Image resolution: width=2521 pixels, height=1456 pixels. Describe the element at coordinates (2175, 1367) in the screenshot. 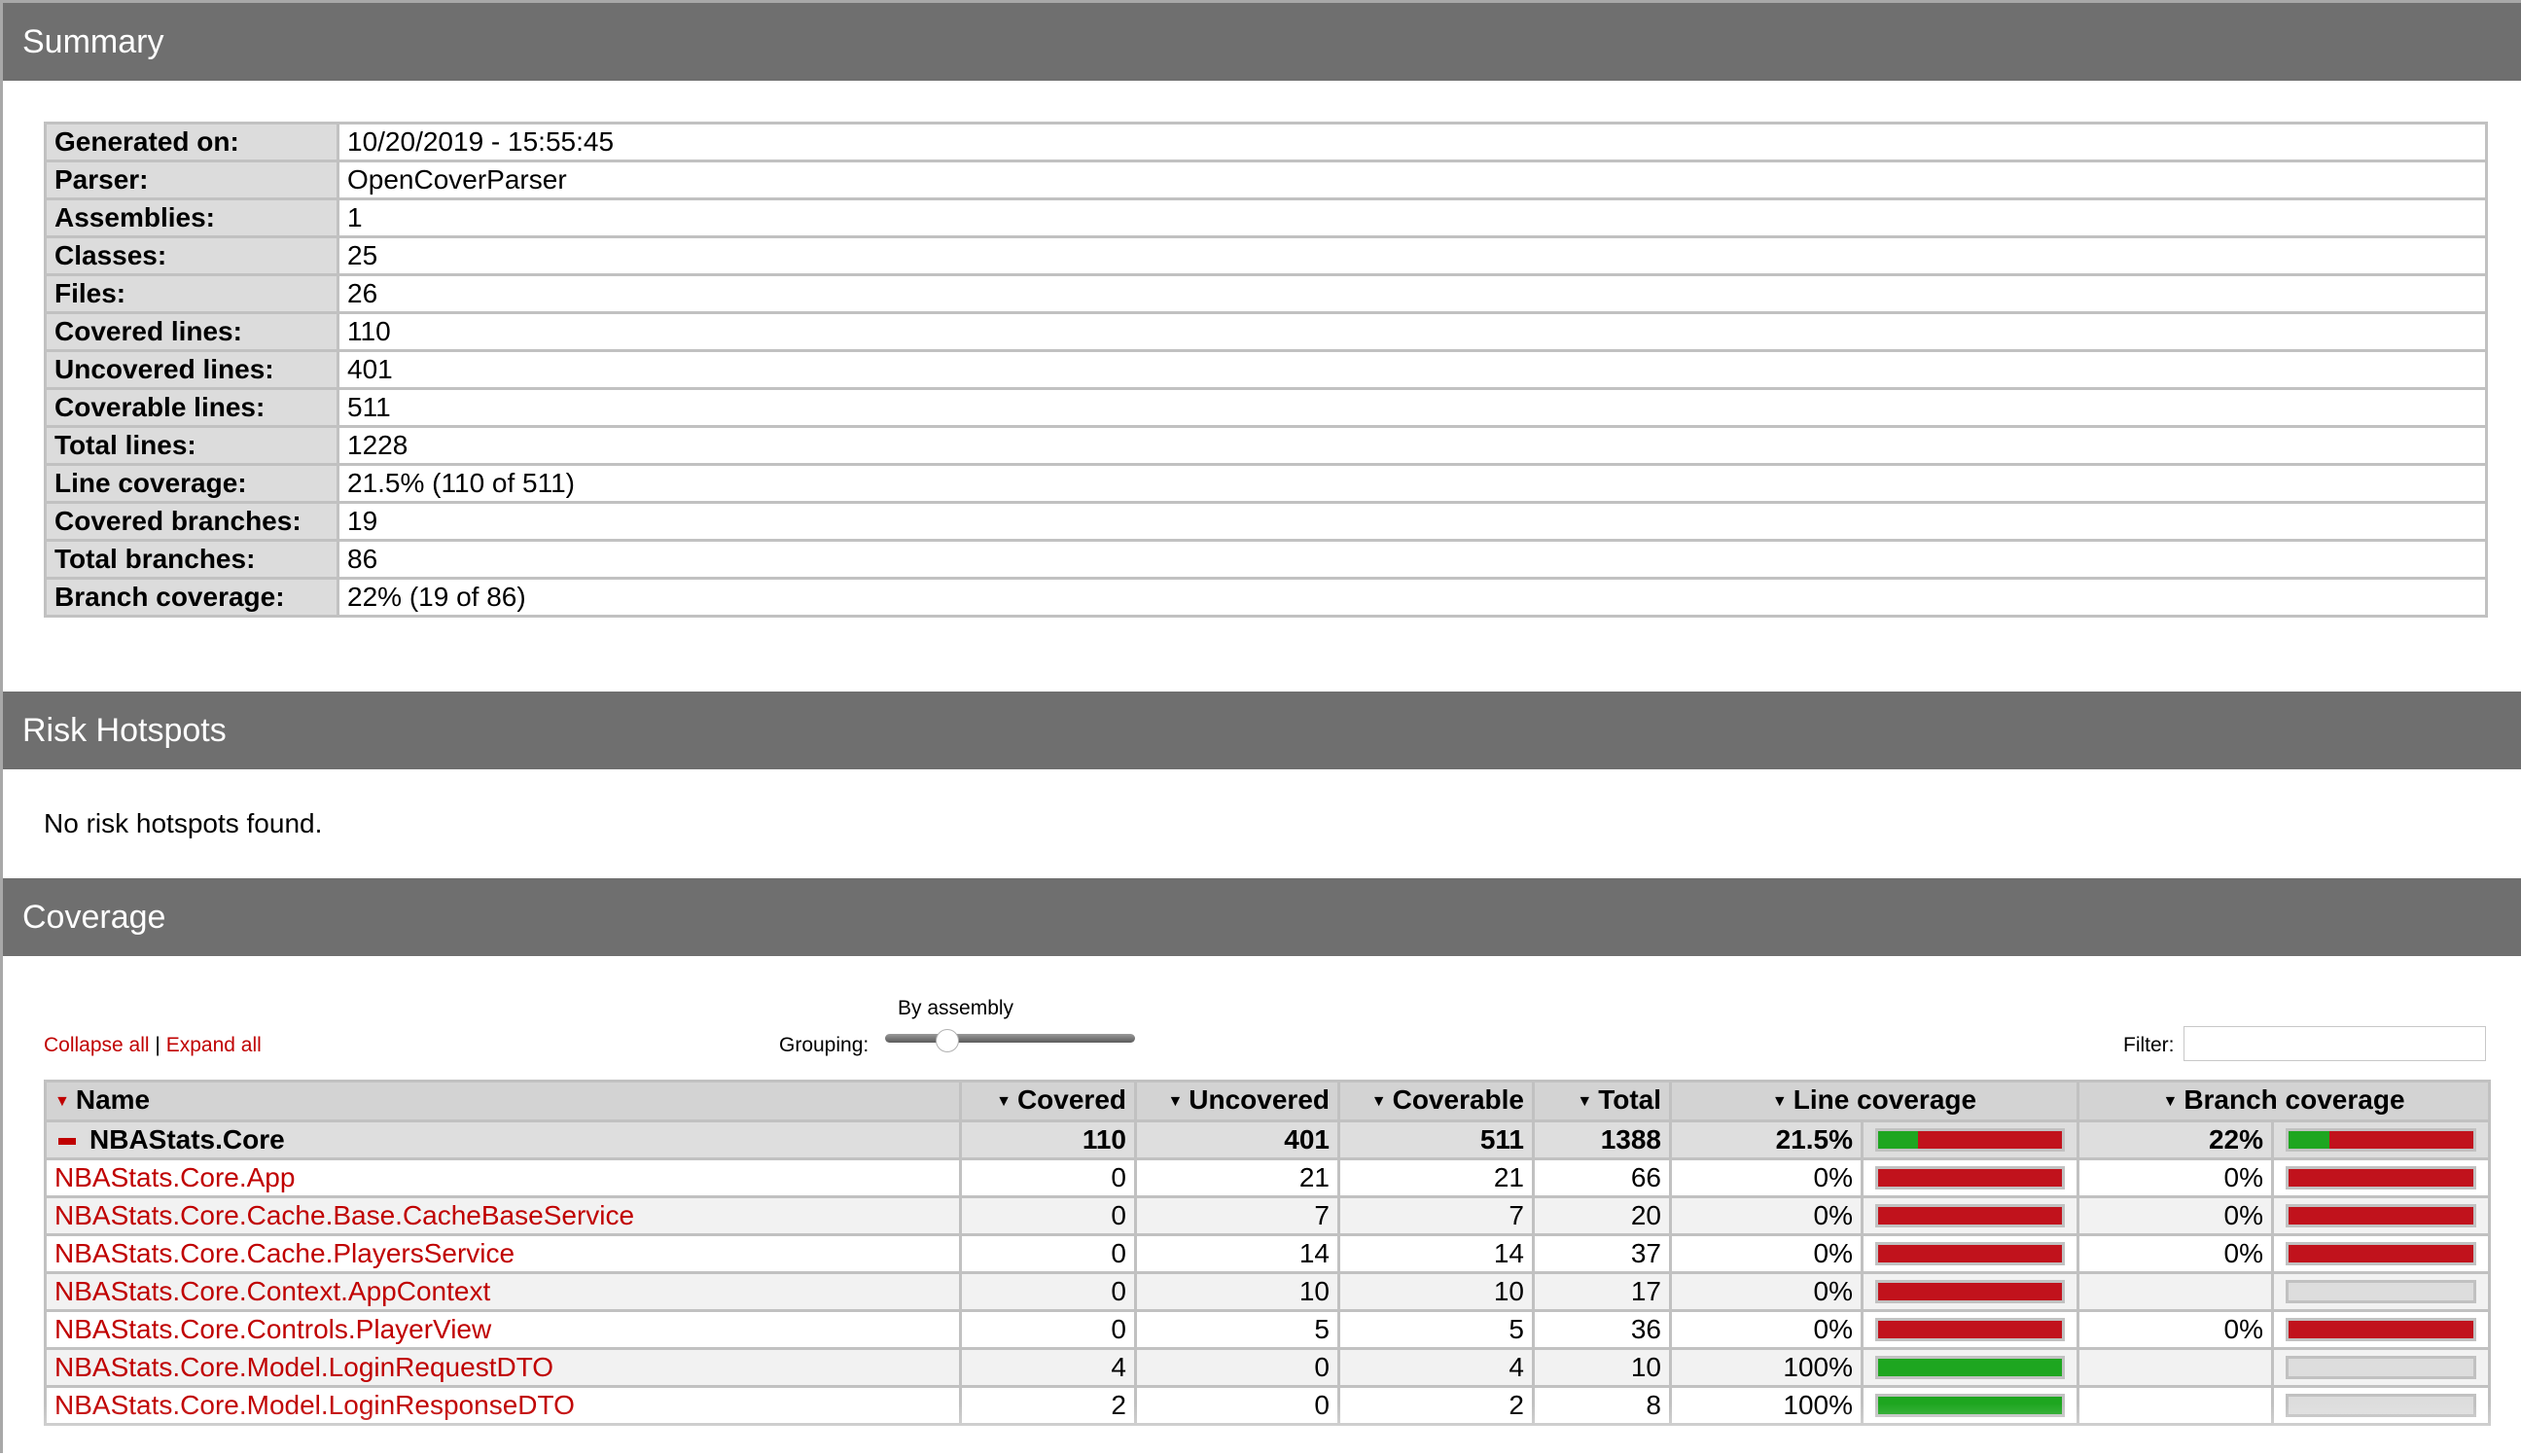

I see `branch-coverage-cell` at that location.